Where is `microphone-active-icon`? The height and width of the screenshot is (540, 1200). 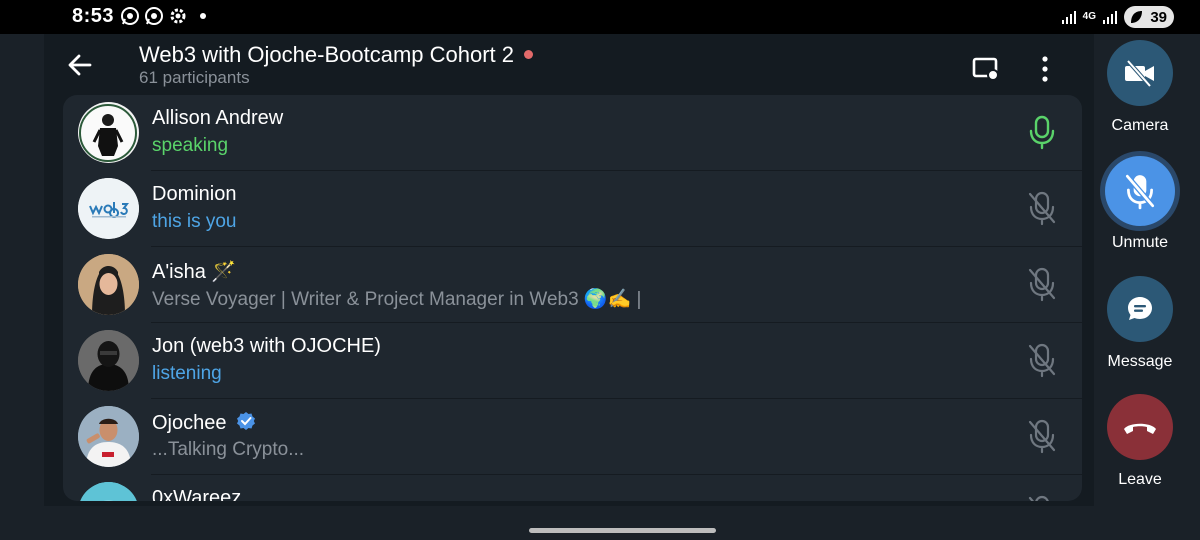
microphone-active-icon is located at coordinates (1042, 132).